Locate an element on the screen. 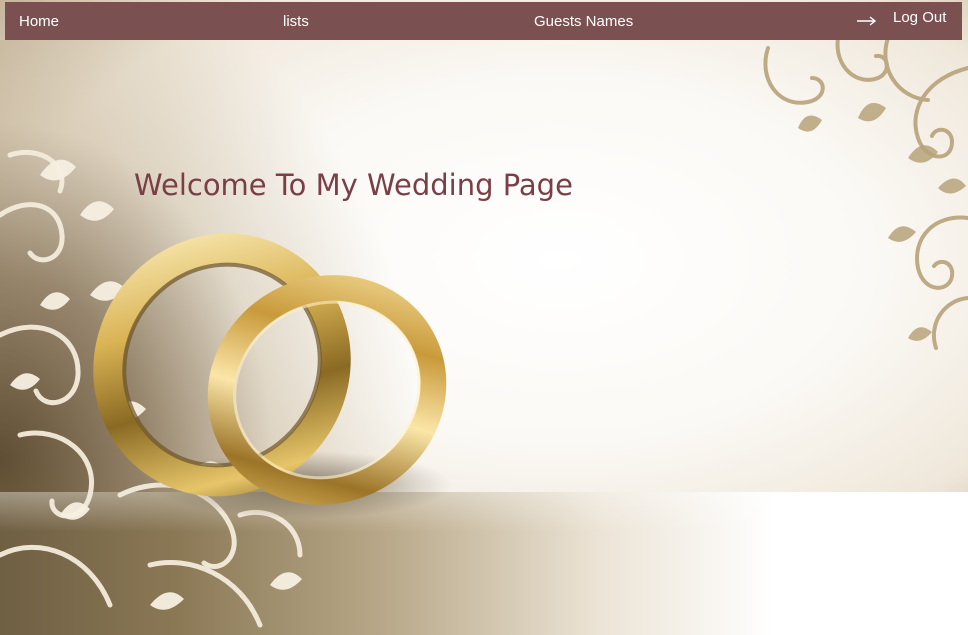 The height and width of the screenshot is (635, 968). nav-home-link: Home is located at coordinates (39, 21).